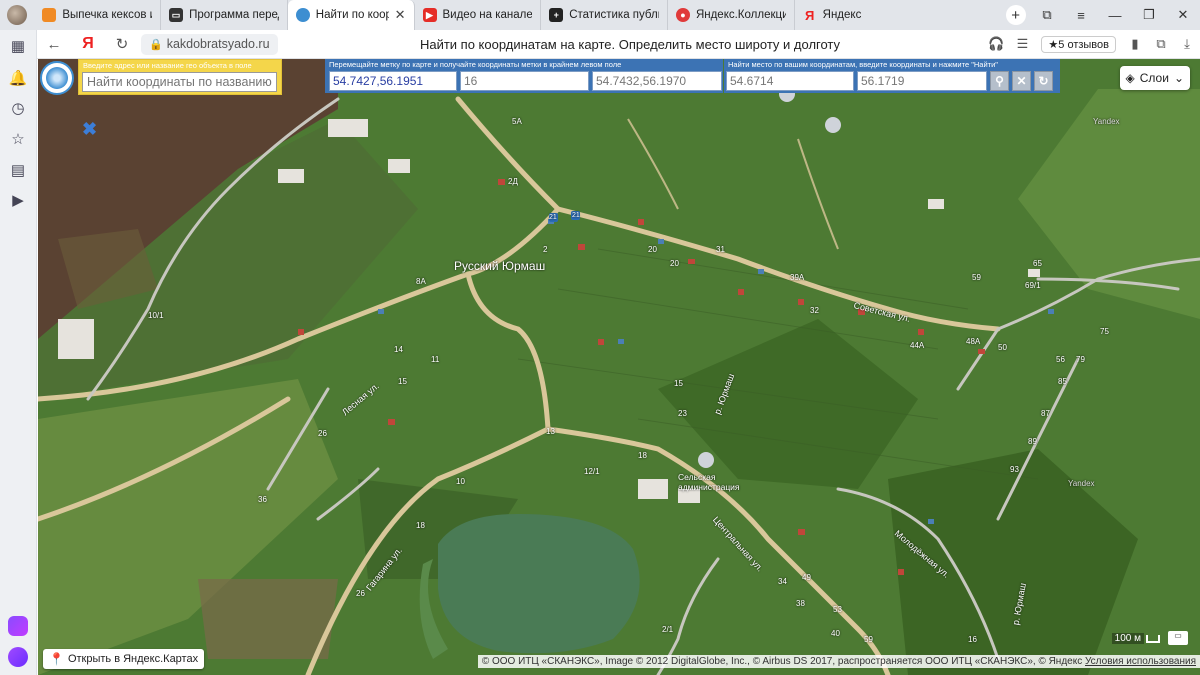 The width and height of the screenshot is (1200, 675). What do you see at coordinates (576, 215) in the screenshot?
I see `road-shield-label: 21` at bounding box center [576, 215].